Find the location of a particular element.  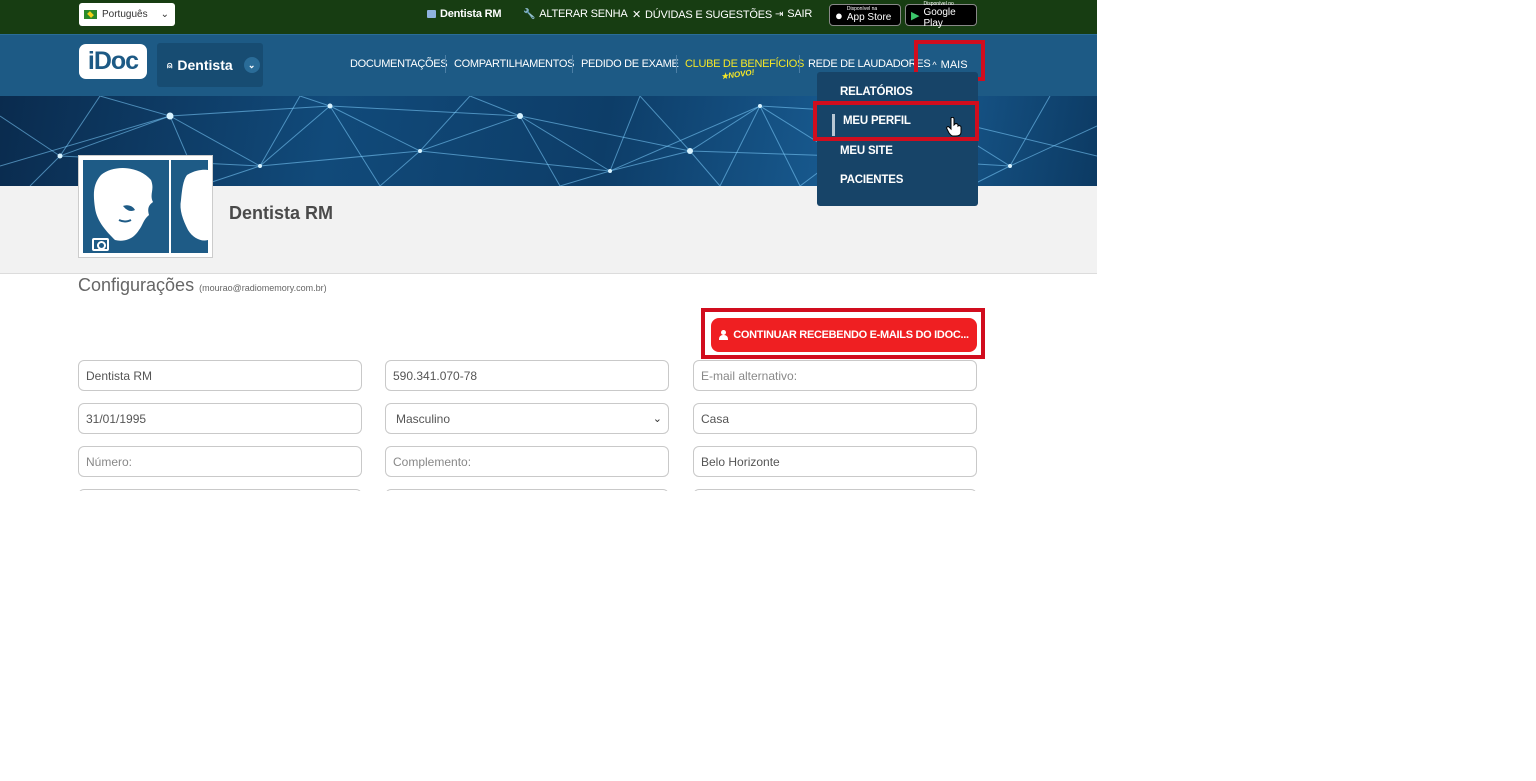

idoc-logo: iDoc is located at coordinates (113, 61).